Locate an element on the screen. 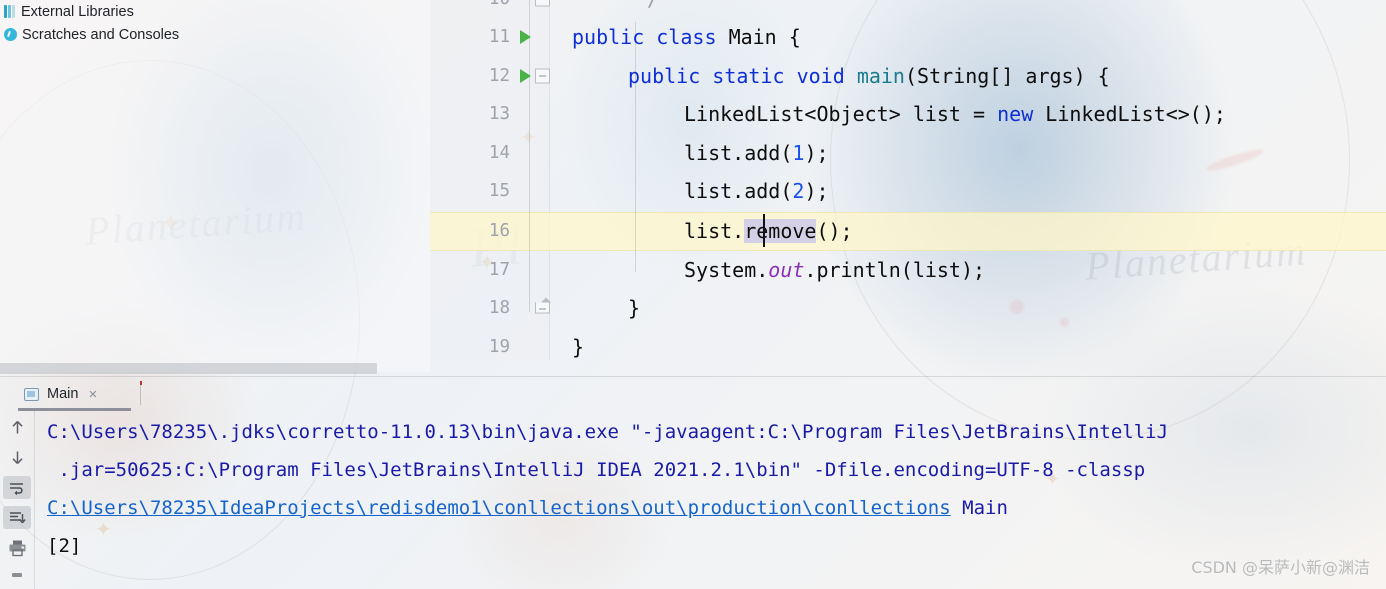  console-icon is located at coordinates (31, 394).